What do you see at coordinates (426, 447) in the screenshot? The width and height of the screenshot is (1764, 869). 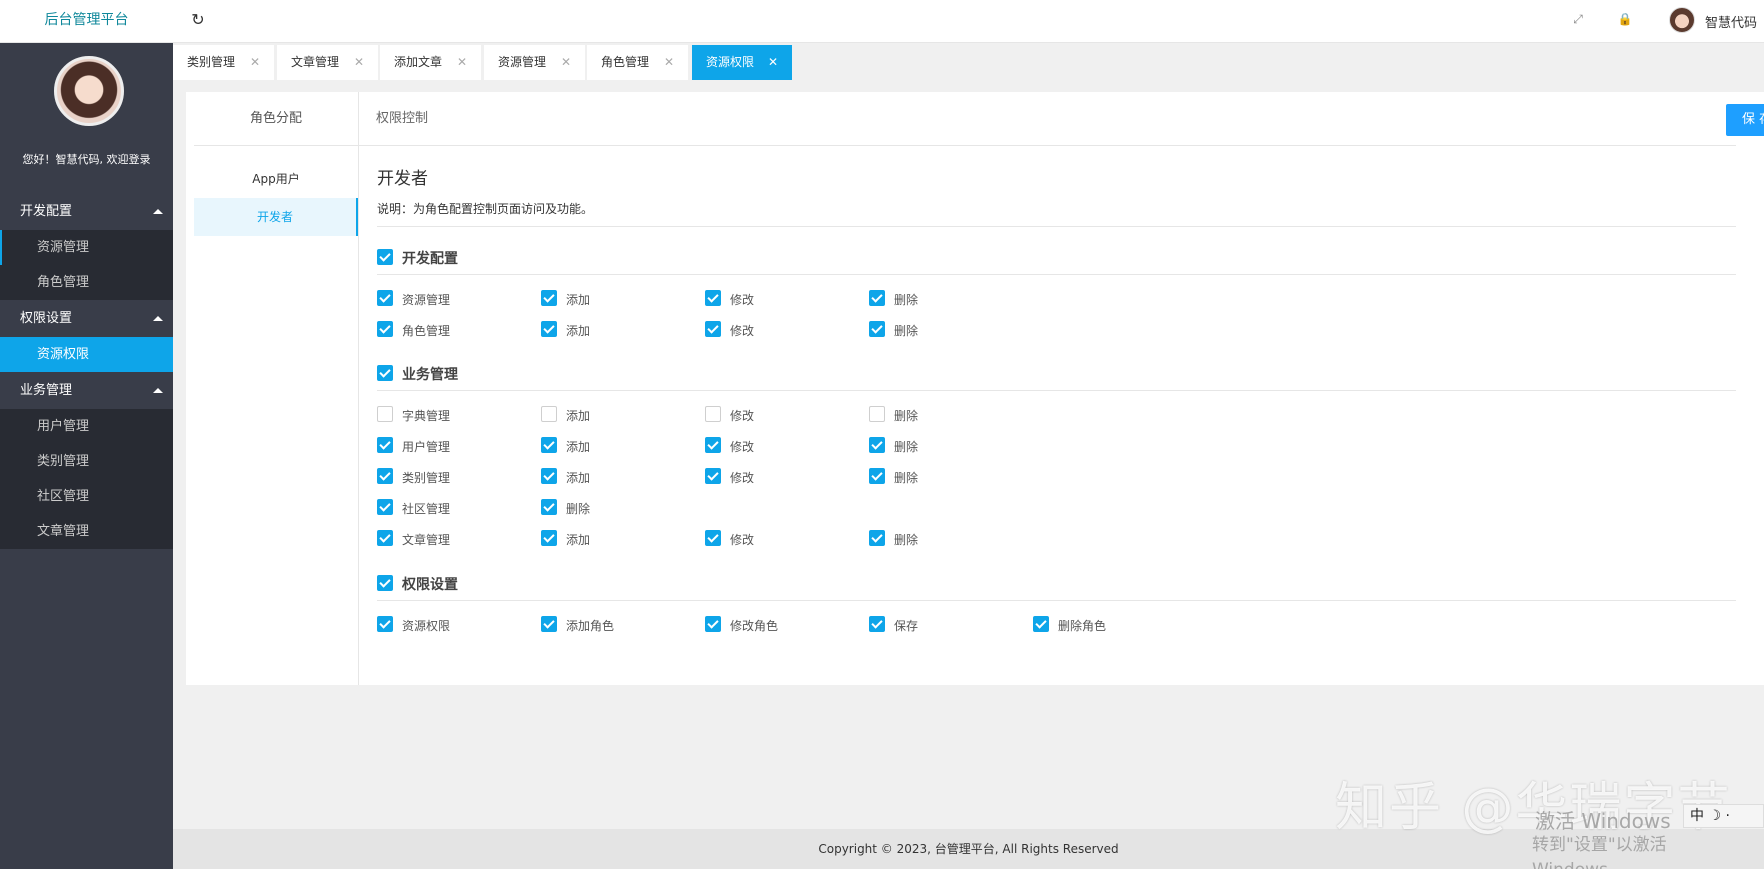 I see `permission-label: 用户管理` at bounding box center [426, 447].